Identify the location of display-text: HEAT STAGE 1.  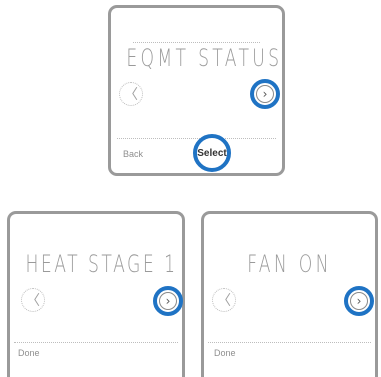
(101, 264).